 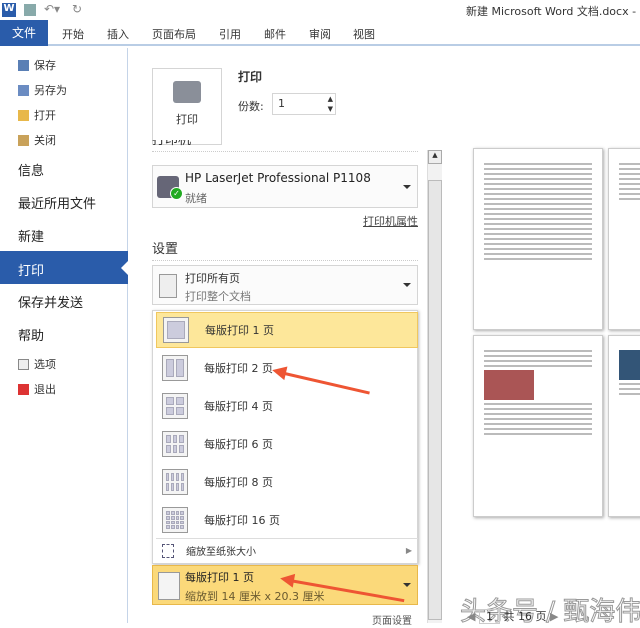 I want to click on nav-new: 新建, so click(x=31, y=235).